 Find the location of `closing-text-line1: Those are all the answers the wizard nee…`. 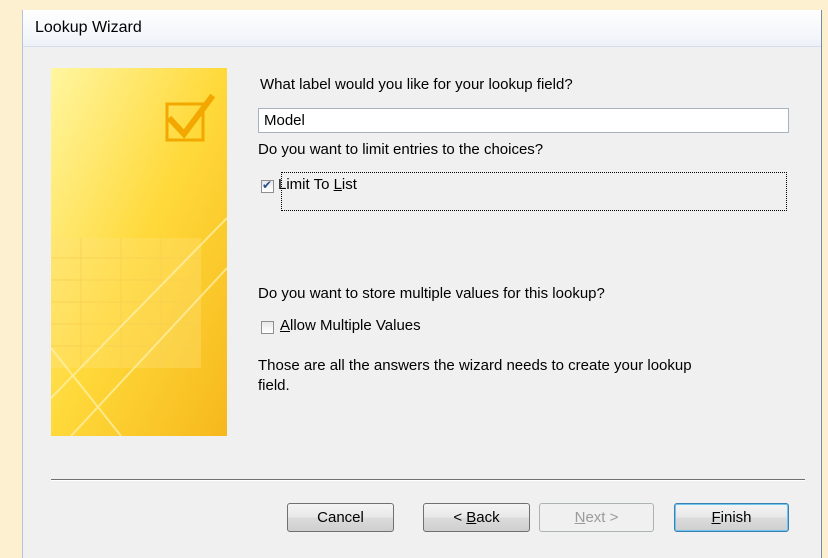

closing-text-line1: Those are all the answers the wizard nee… is located at coordinates (475, 365).